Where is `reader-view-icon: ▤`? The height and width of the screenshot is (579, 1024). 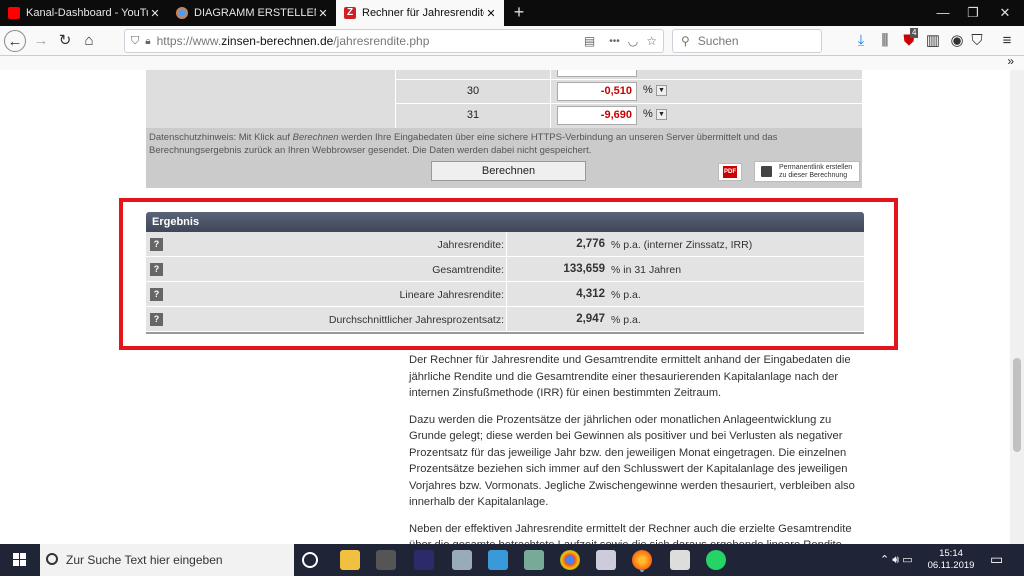 reader-view-icon: ▤ is located at coordinates (589, 41).